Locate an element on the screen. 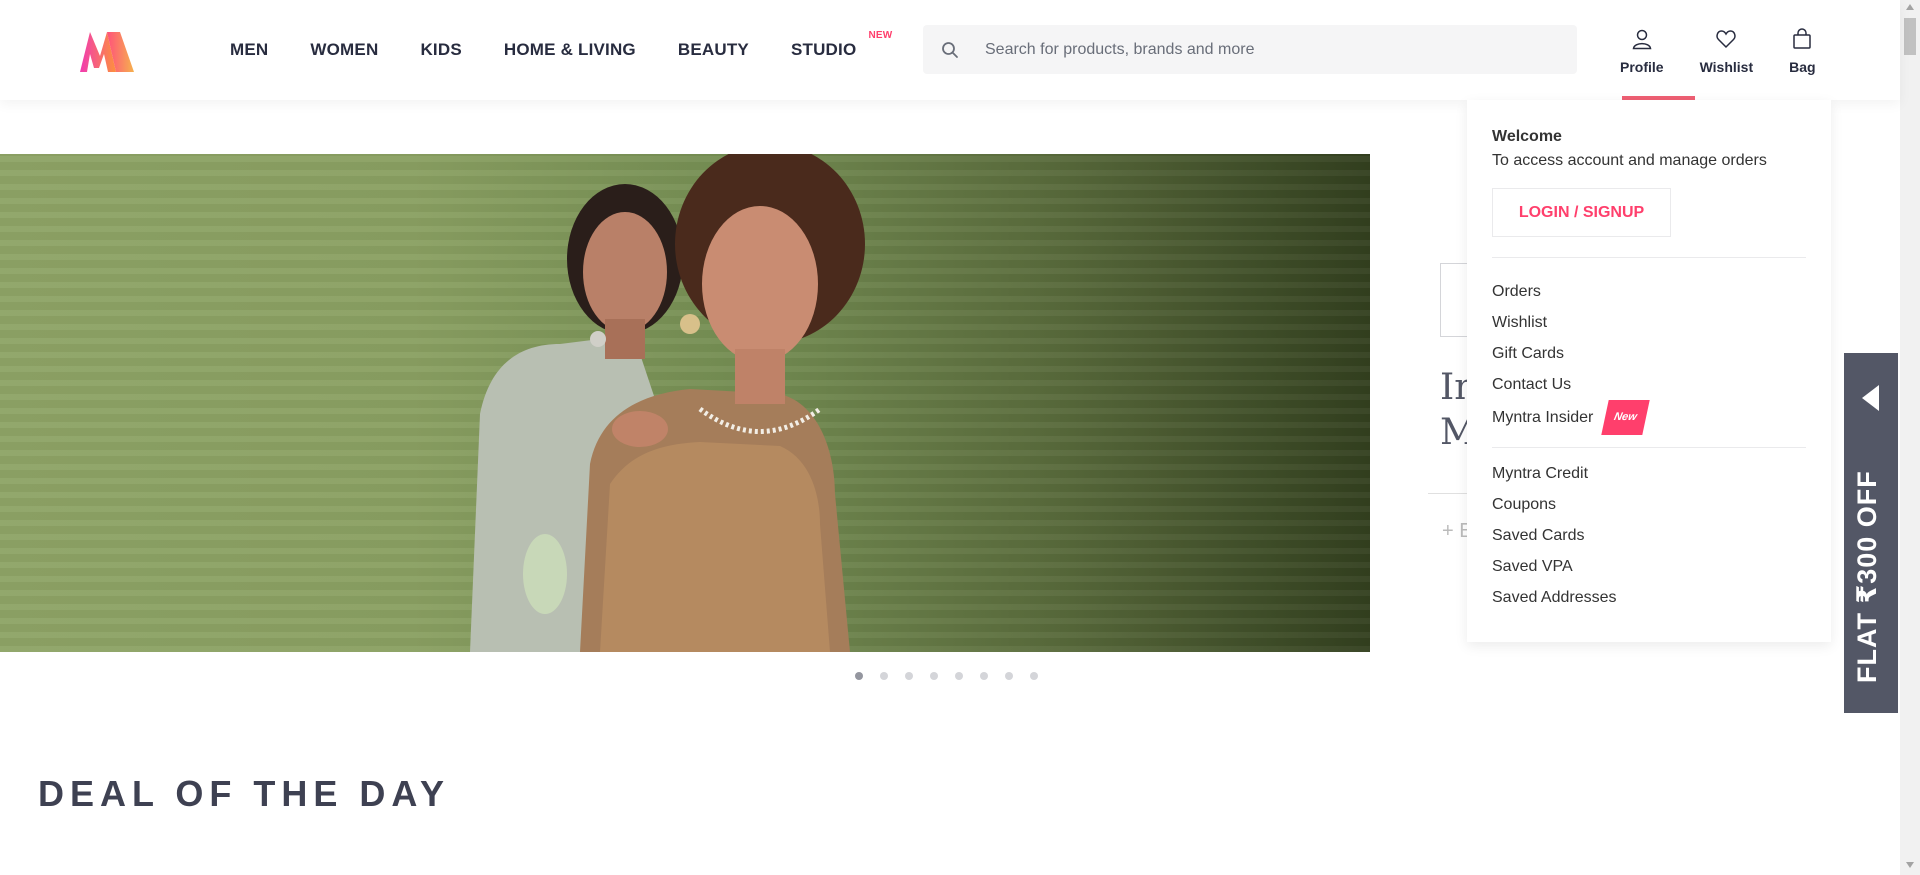  deal-of-the-day-heading: DEAL OF THE DAY is located at coordinates (244, 793).